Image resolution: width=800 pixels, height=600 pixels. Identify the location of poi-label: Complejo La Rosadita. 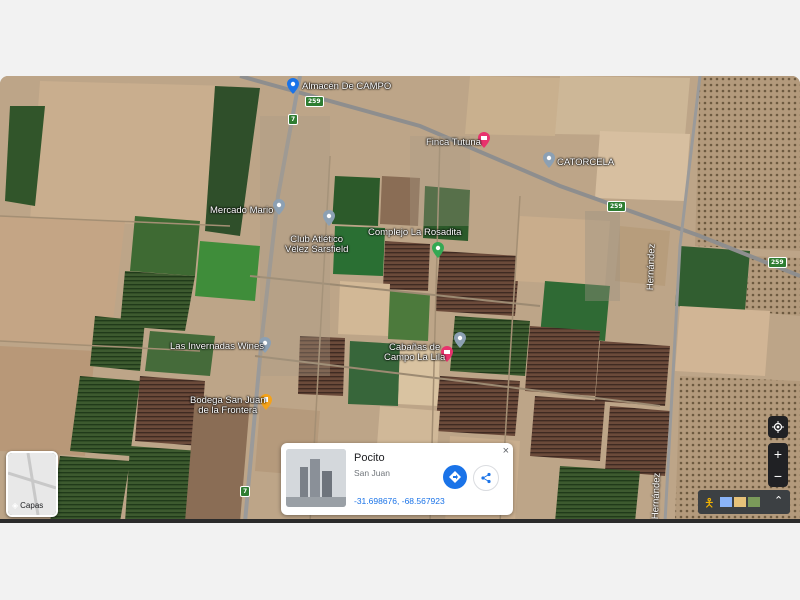
(414, 233).